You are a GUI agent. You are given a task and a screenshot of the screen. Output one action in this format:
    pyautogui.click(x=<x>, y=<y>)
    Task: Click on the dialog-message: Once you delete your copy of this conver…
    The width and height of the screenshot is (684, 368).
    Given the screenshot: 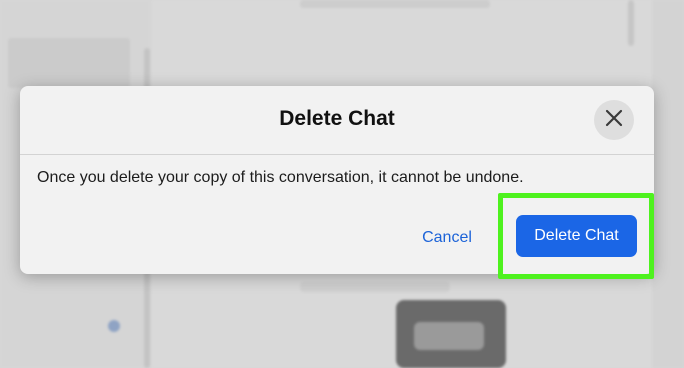 What is the action you would take?
    pyautogui.click(x=280, y=177)
    